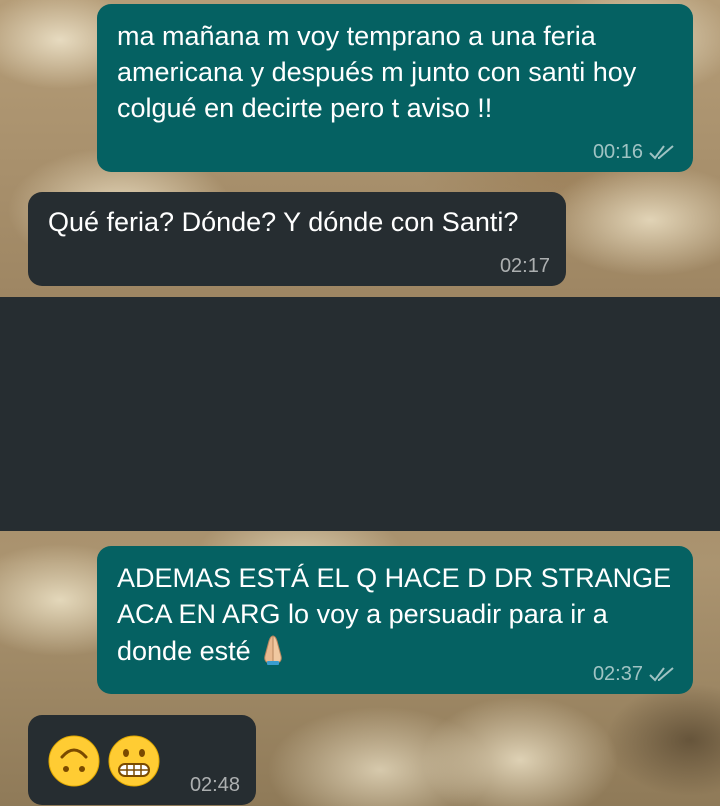 This screenshot has width=720, height=806. What do you see at coordinates (273, 650) in the screenshot?
I see `folded-hands-emoji` at bounding box center [273, 650].